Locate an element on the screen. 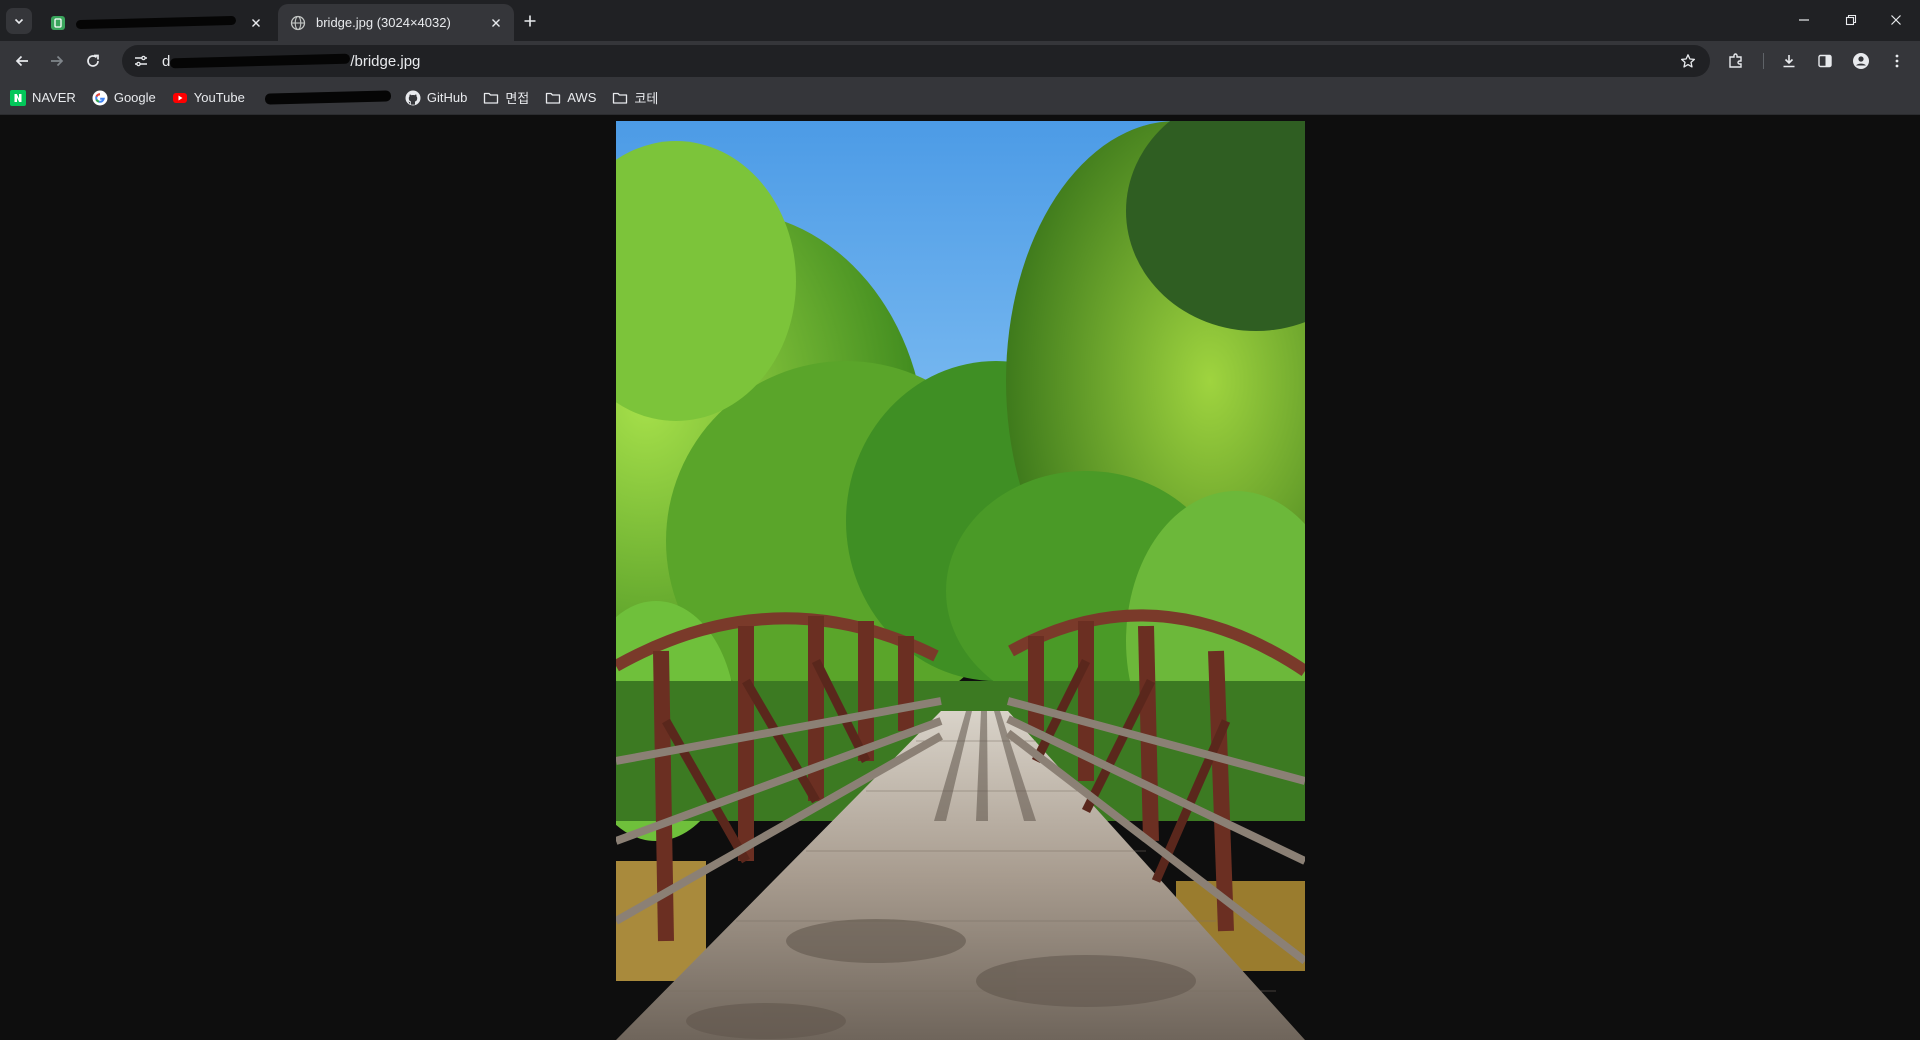  bookmark-label: YouTube is located at coordinates (219, 97).